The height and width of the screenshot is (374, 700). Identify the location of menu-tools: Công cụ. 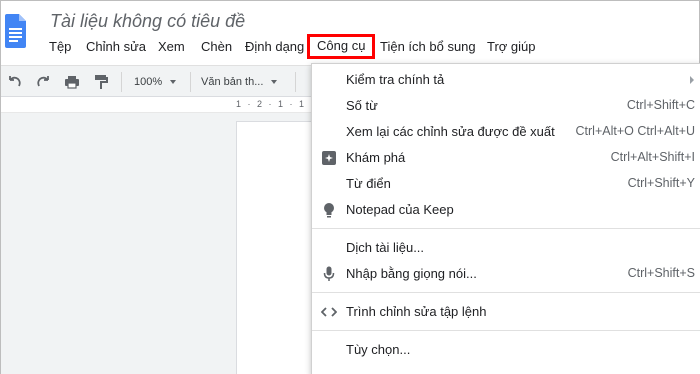
(341, 46).